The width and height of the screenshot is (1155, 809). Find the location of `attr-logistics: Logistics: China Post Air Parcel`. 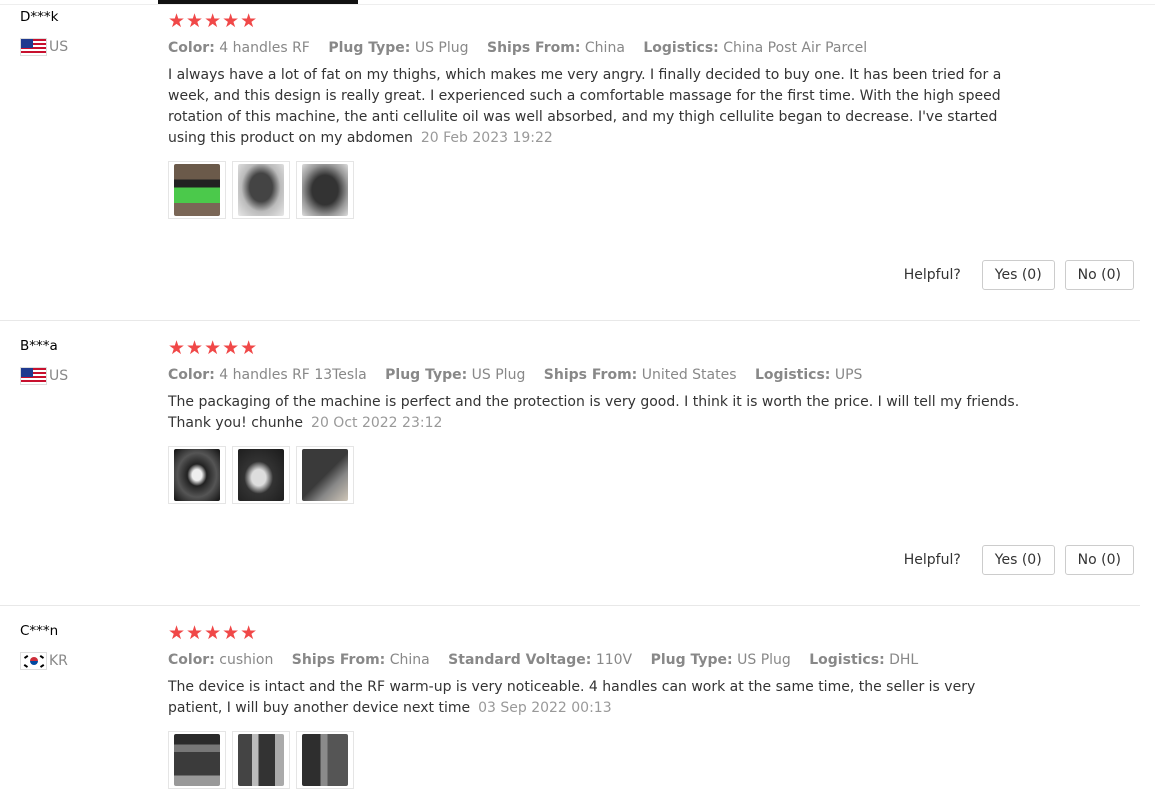

attr-logistics: Logistics: China Post Air Parcel is located at coordinates (755, 48).